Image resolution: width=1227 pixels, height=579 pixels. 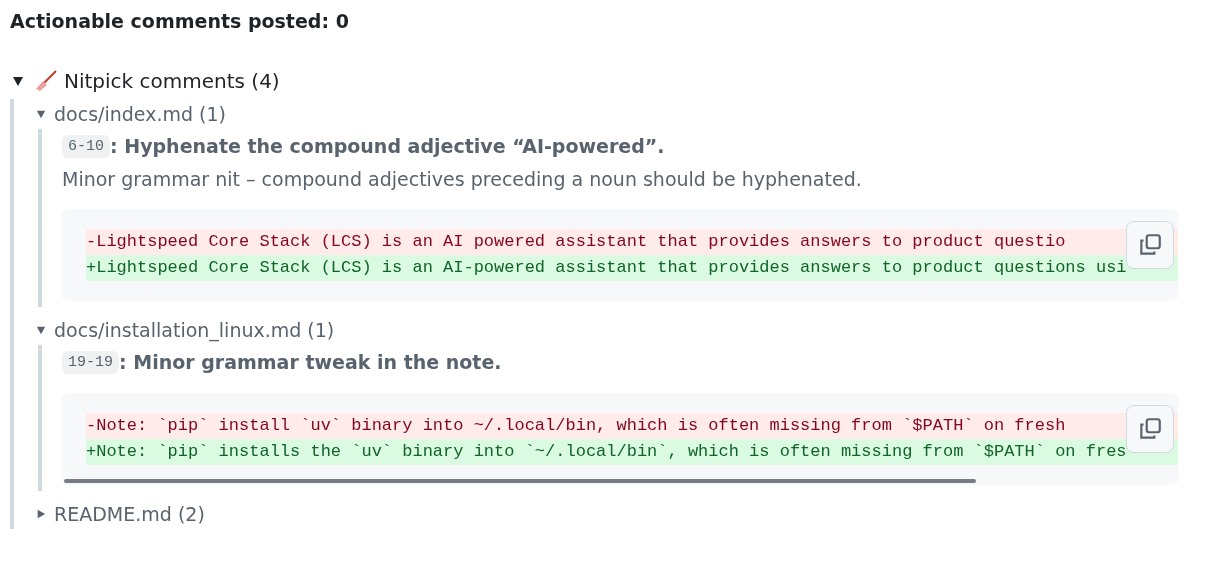 What do you see at coordinates (172, 81) in the screenshot?
I see `section-summary: Nitpick comments (4)` at bounding box center [172, 81].